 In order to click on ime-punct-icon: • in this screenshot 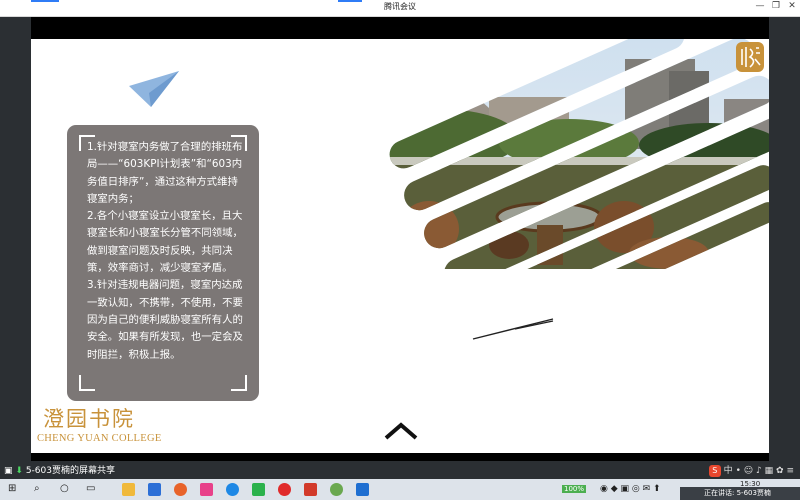, I will do `click(738, 471)`.